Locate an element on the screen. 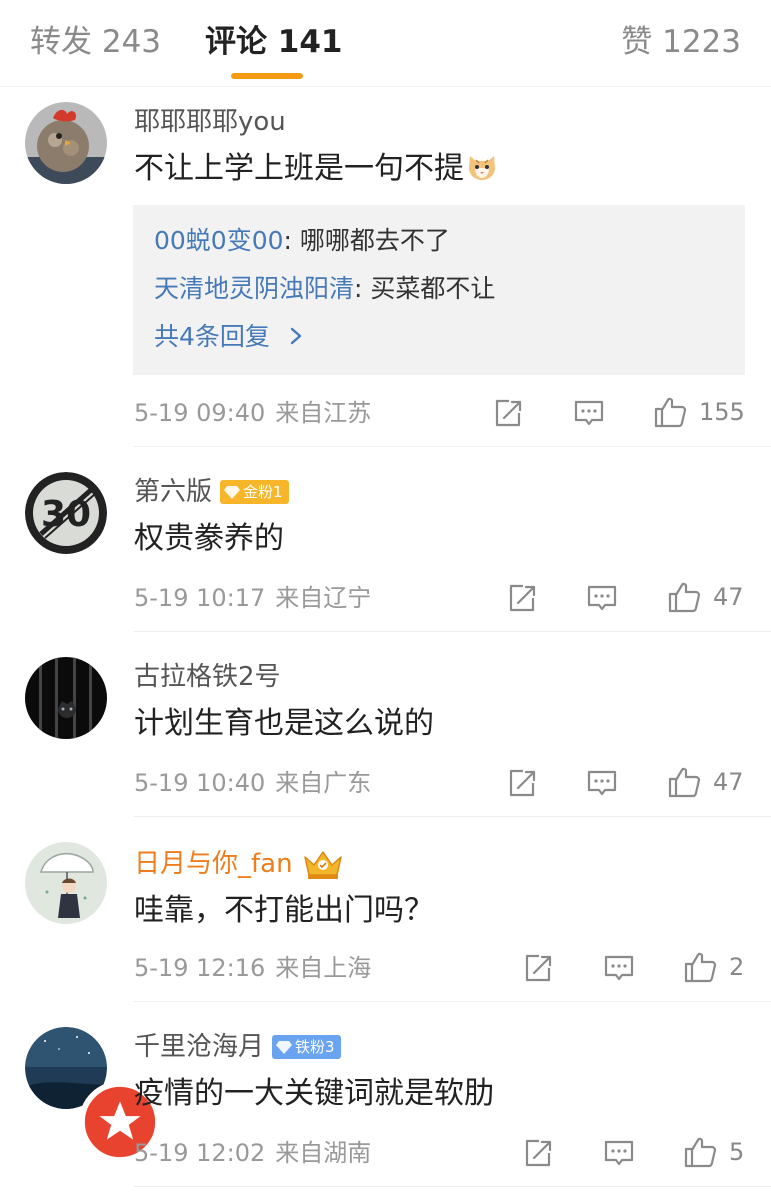  comment-location: 来自上海 is located at coordinates (323, 968).